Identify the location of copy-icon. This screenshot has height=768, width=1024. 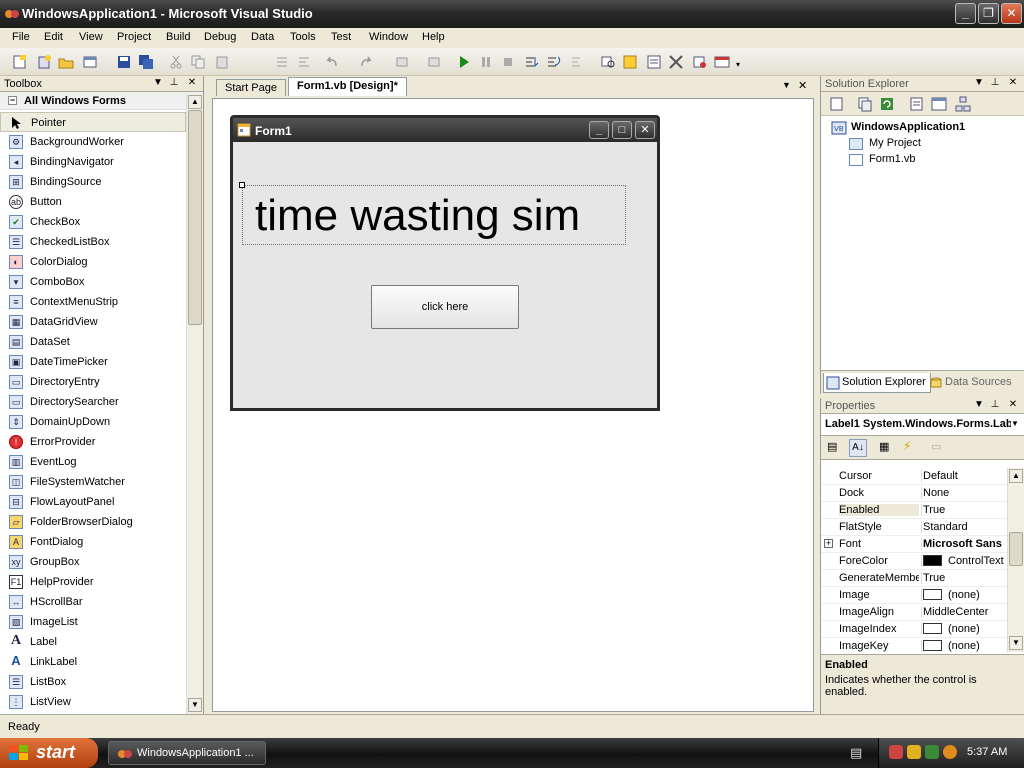
(198, 62).